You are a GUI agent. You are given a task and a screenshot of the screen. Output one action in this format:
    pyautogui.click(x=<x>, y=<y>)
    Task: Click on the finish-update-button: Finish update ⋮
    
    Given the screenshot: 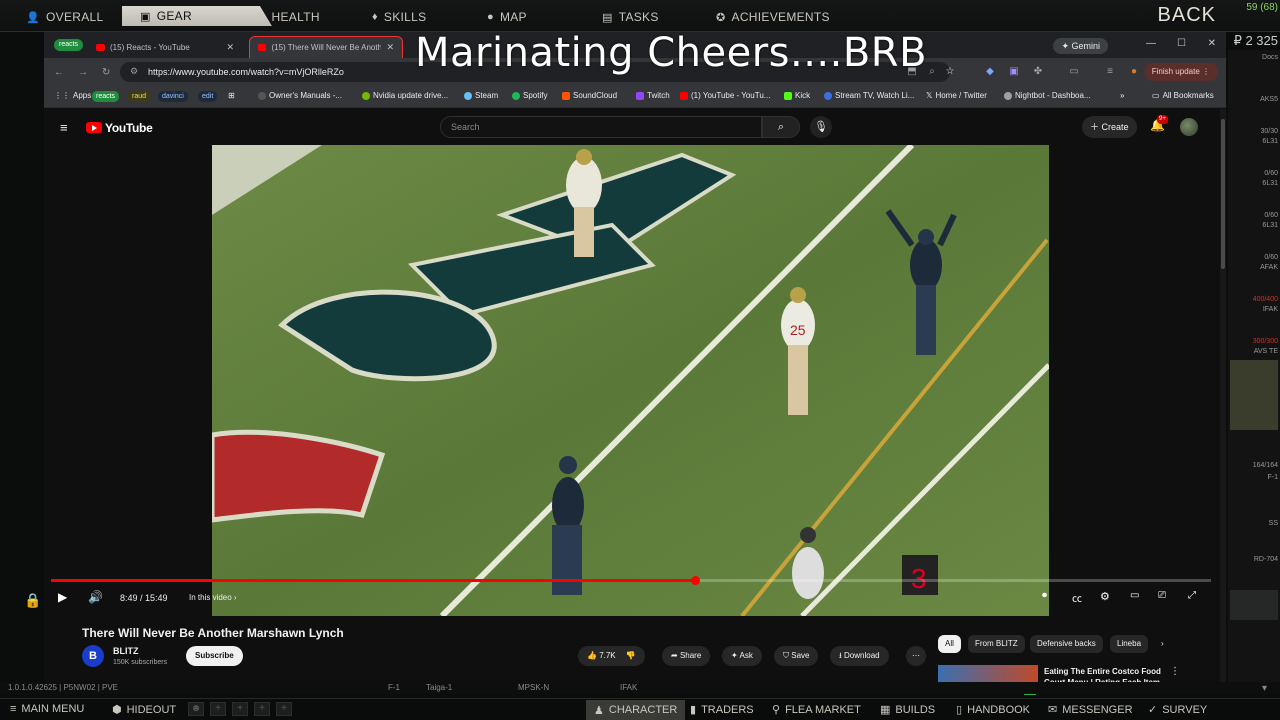 What is the action you would take?
    pyautogui.click(x=1180, y=72)
    